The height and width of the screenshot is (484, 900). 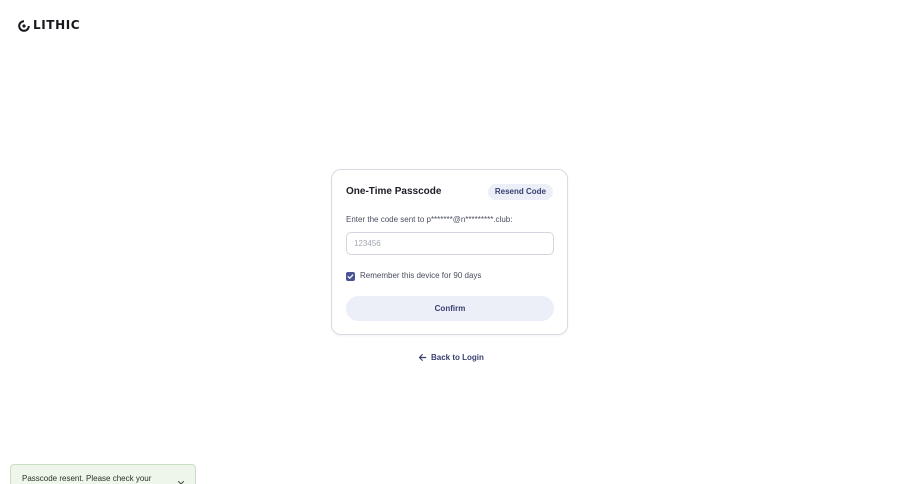 I want to click on remember-device-checkbox, so click(x=350, y=276).